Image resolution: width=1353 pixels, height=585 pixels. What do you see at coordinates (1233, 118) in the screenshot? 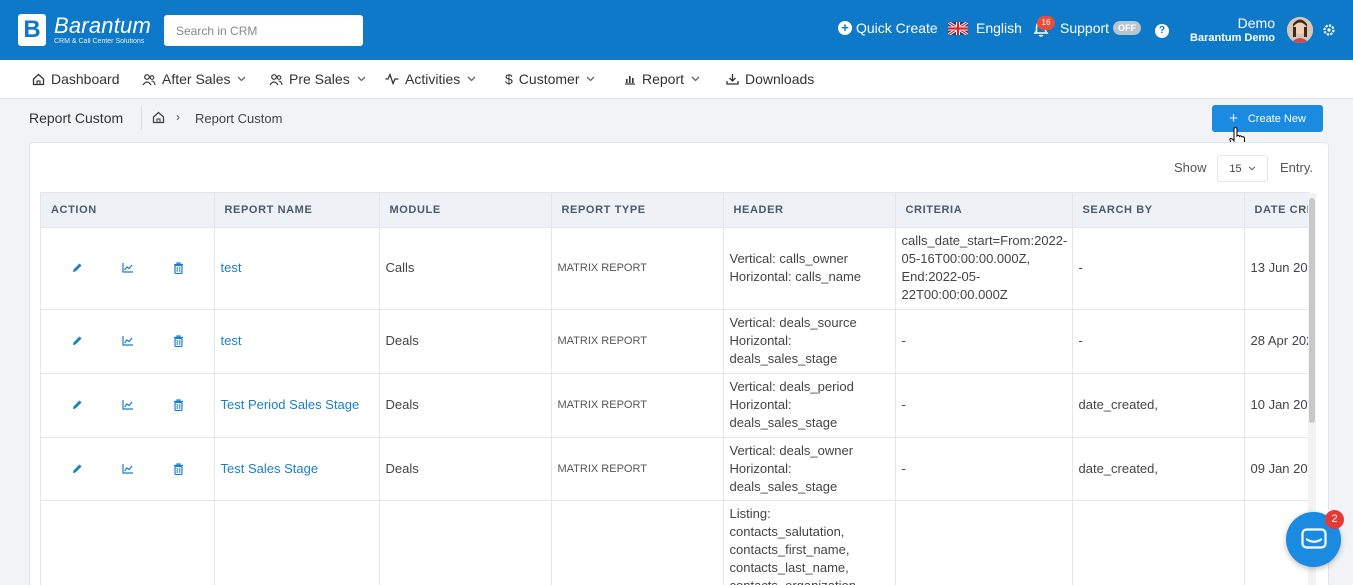
I see `plus-icon: +` at bounding box center [1233, 118].